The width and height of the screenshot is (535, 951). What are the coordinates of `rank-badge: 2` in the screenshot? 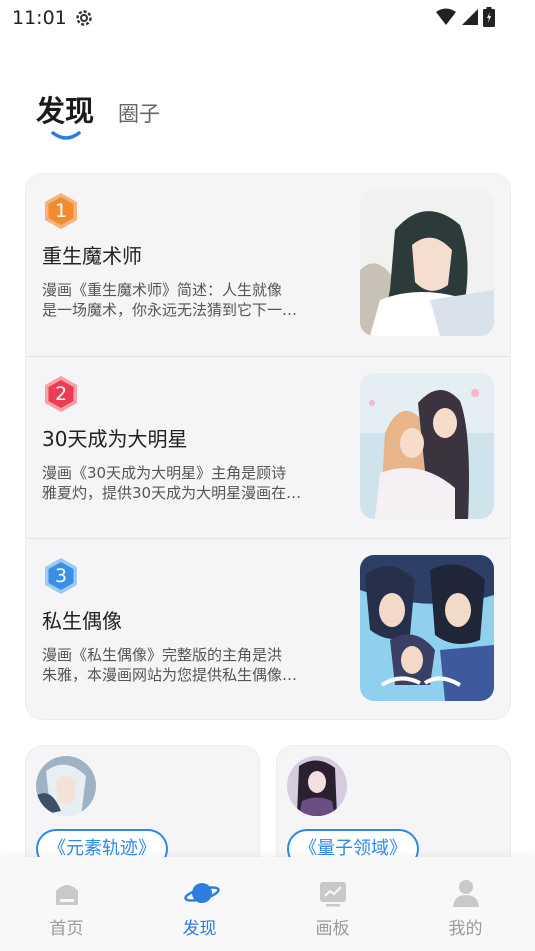 It's located at (61, 394).